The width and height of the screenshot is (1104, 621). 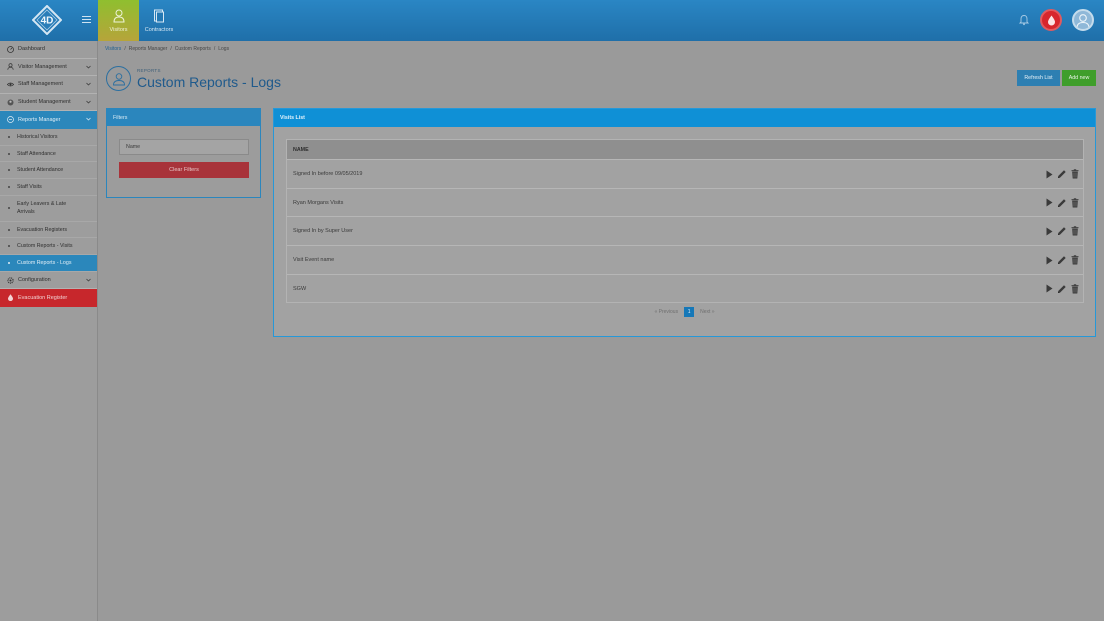 I want to click on page-icon, so click(x=118, y=78).